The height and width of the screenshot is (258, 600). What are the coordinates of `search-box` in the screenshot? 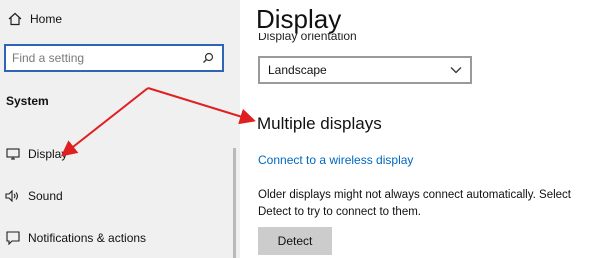 It's located at (114, 58).